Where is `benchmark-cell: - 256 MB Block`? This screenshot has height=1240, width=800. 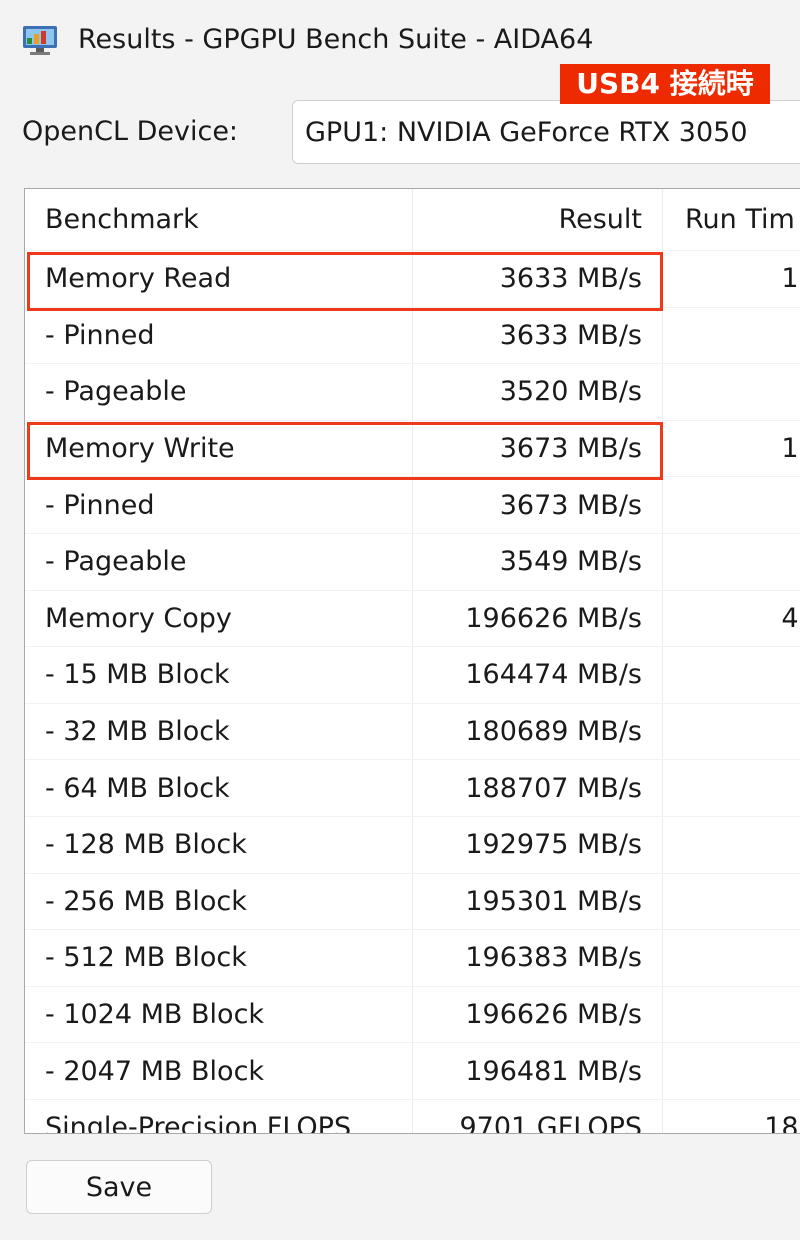 benchmark-cell: - 256 MB Block is located at coordinates (219, 901).